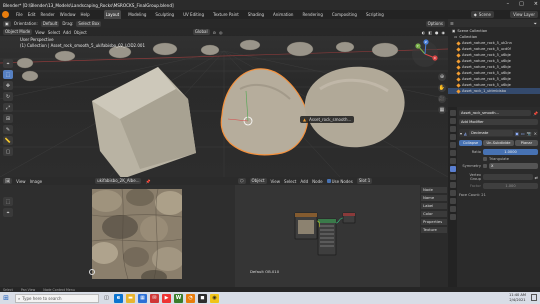  I want to click on ie-menu-view: View, so click(21, 181).